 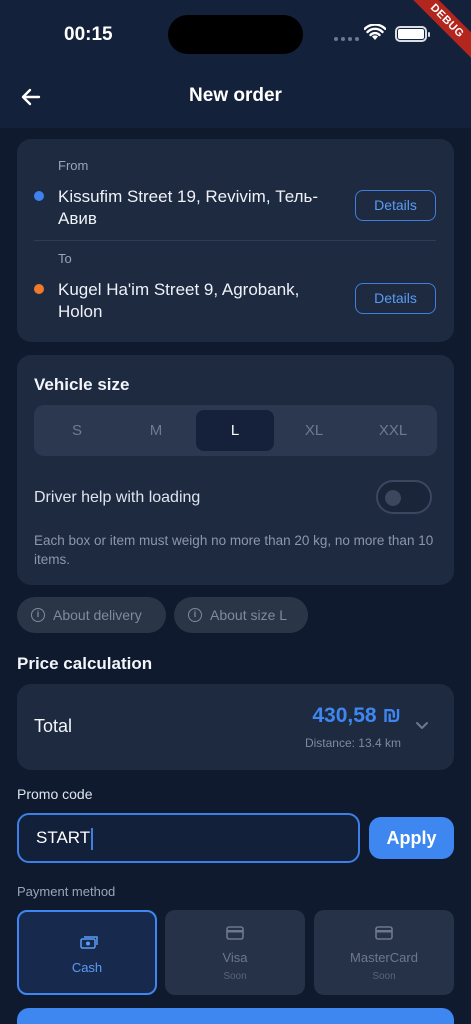 I want to click on vehicle-size-selector: S M L XL XXL, so click(x=235, y=430).